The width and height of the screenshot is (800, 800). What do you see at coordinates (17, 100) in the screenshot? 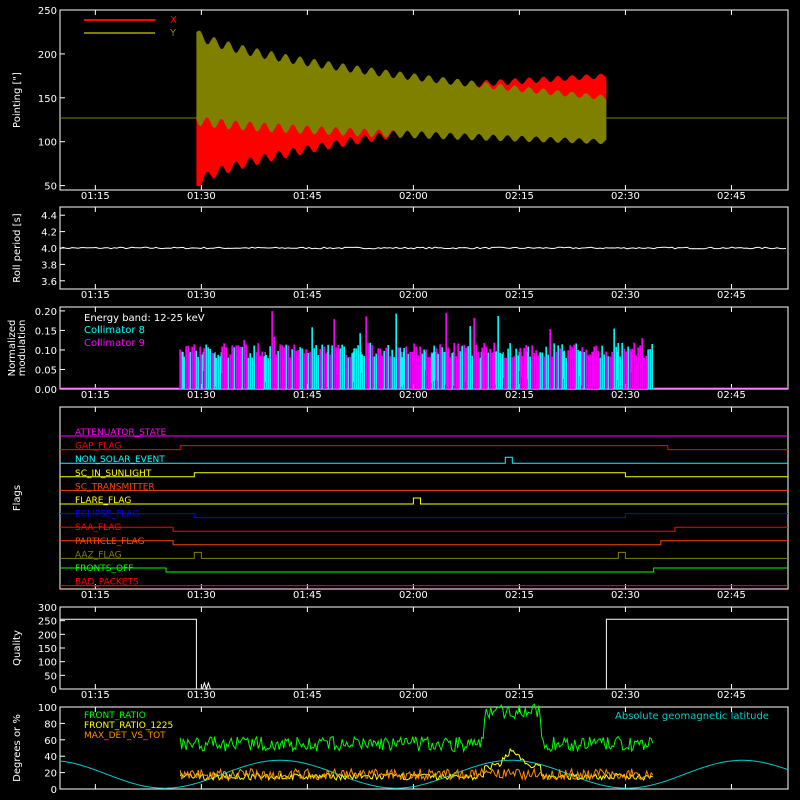
I see `y-axis-label: Pointing ["]` at bounding box center [17, 100].